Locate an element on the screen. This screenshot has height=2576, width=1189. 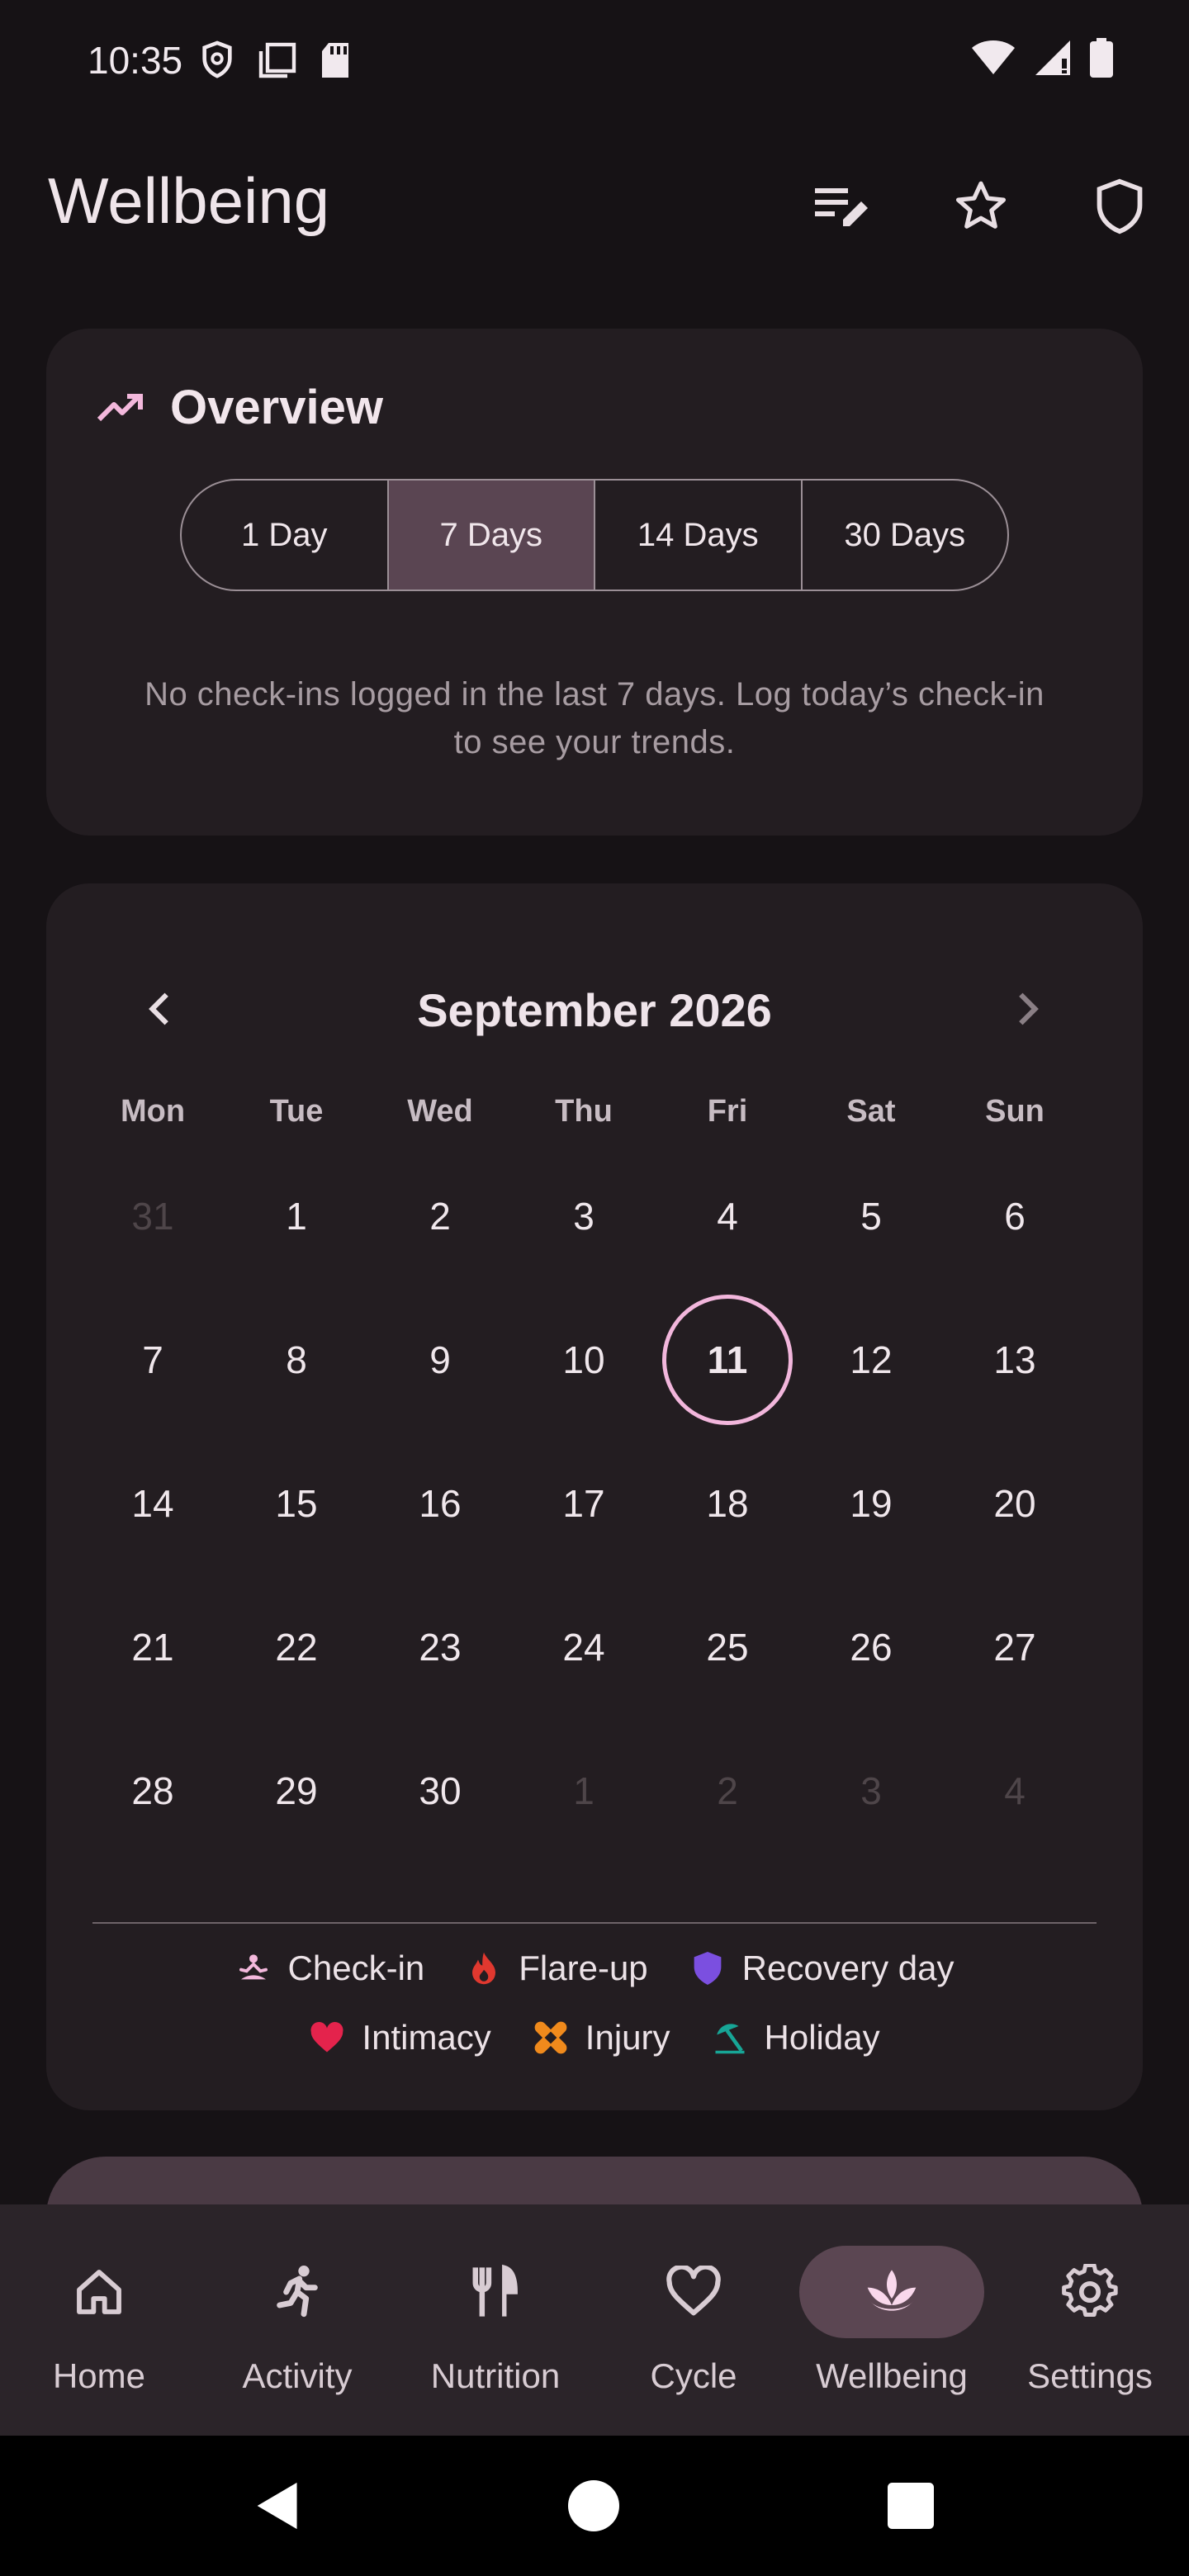
legend-label: Intimacy is located at coordinates (426, 2037).